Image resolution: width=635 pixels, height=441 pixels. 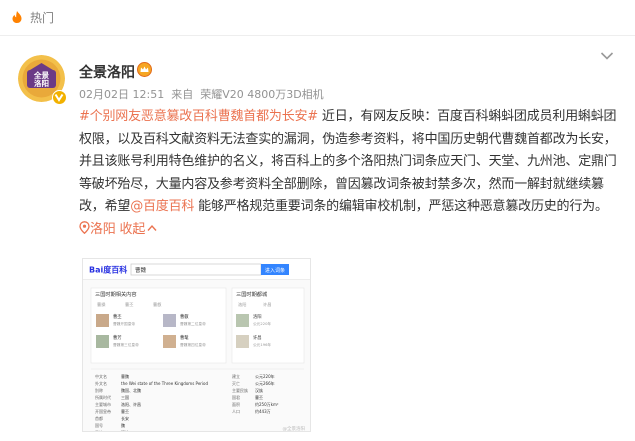 I want to click on info-right-key-3: 主要民族, so click(x=240, y=390).